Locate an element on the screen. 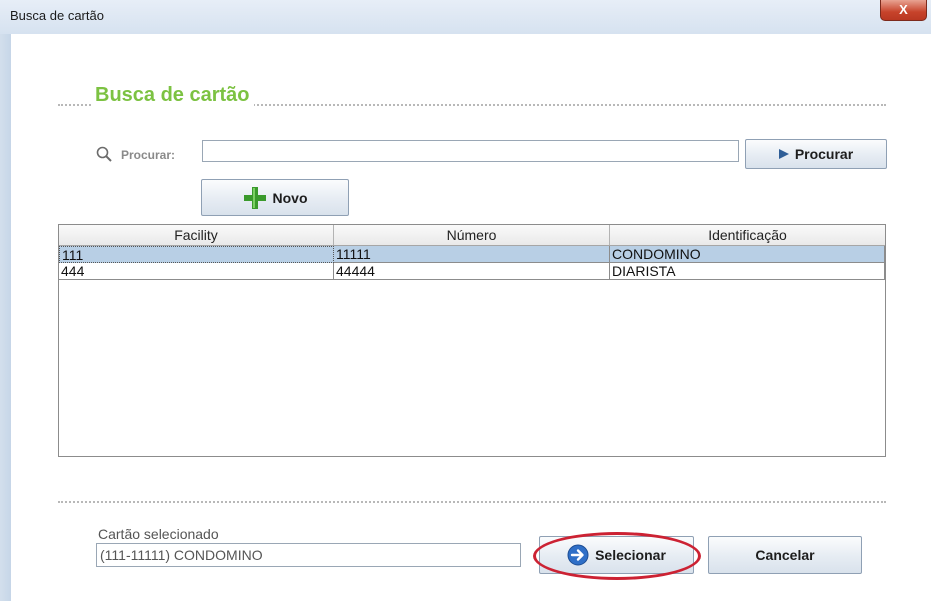  procurar-button: Procurar is located at coordinates (816, 154).